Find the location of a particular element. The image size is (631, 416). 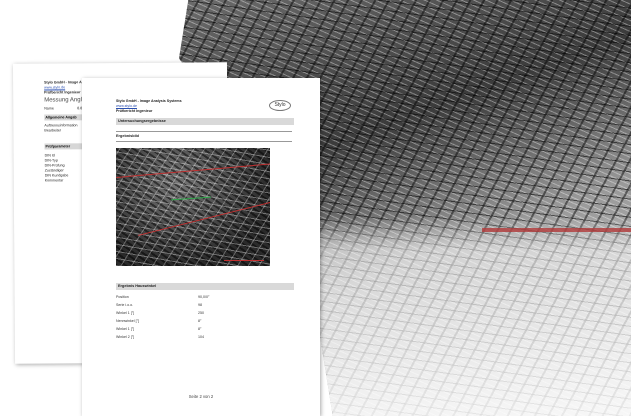

back-meta-row: Name 8.8.15 is located at coordinates (65, 108).